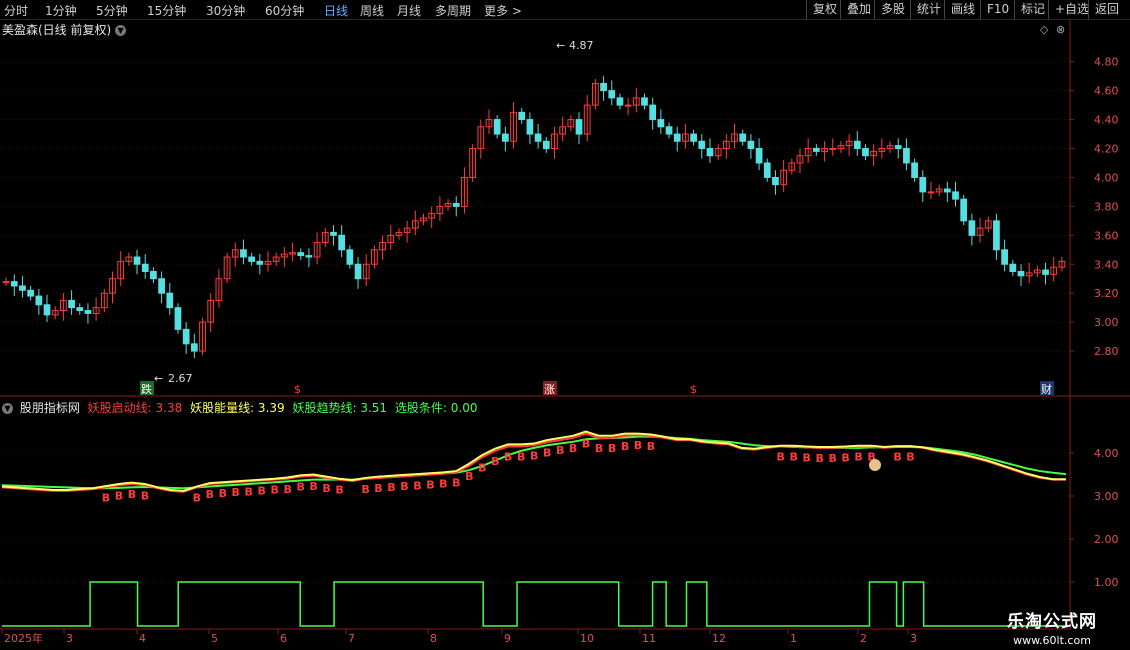 The image size is (1130, 650). What do you see at coordinates (1052, 622) in the screenshot?
I see `watermark-title: 乐淘公式网` at bounding box center [1052, 622].